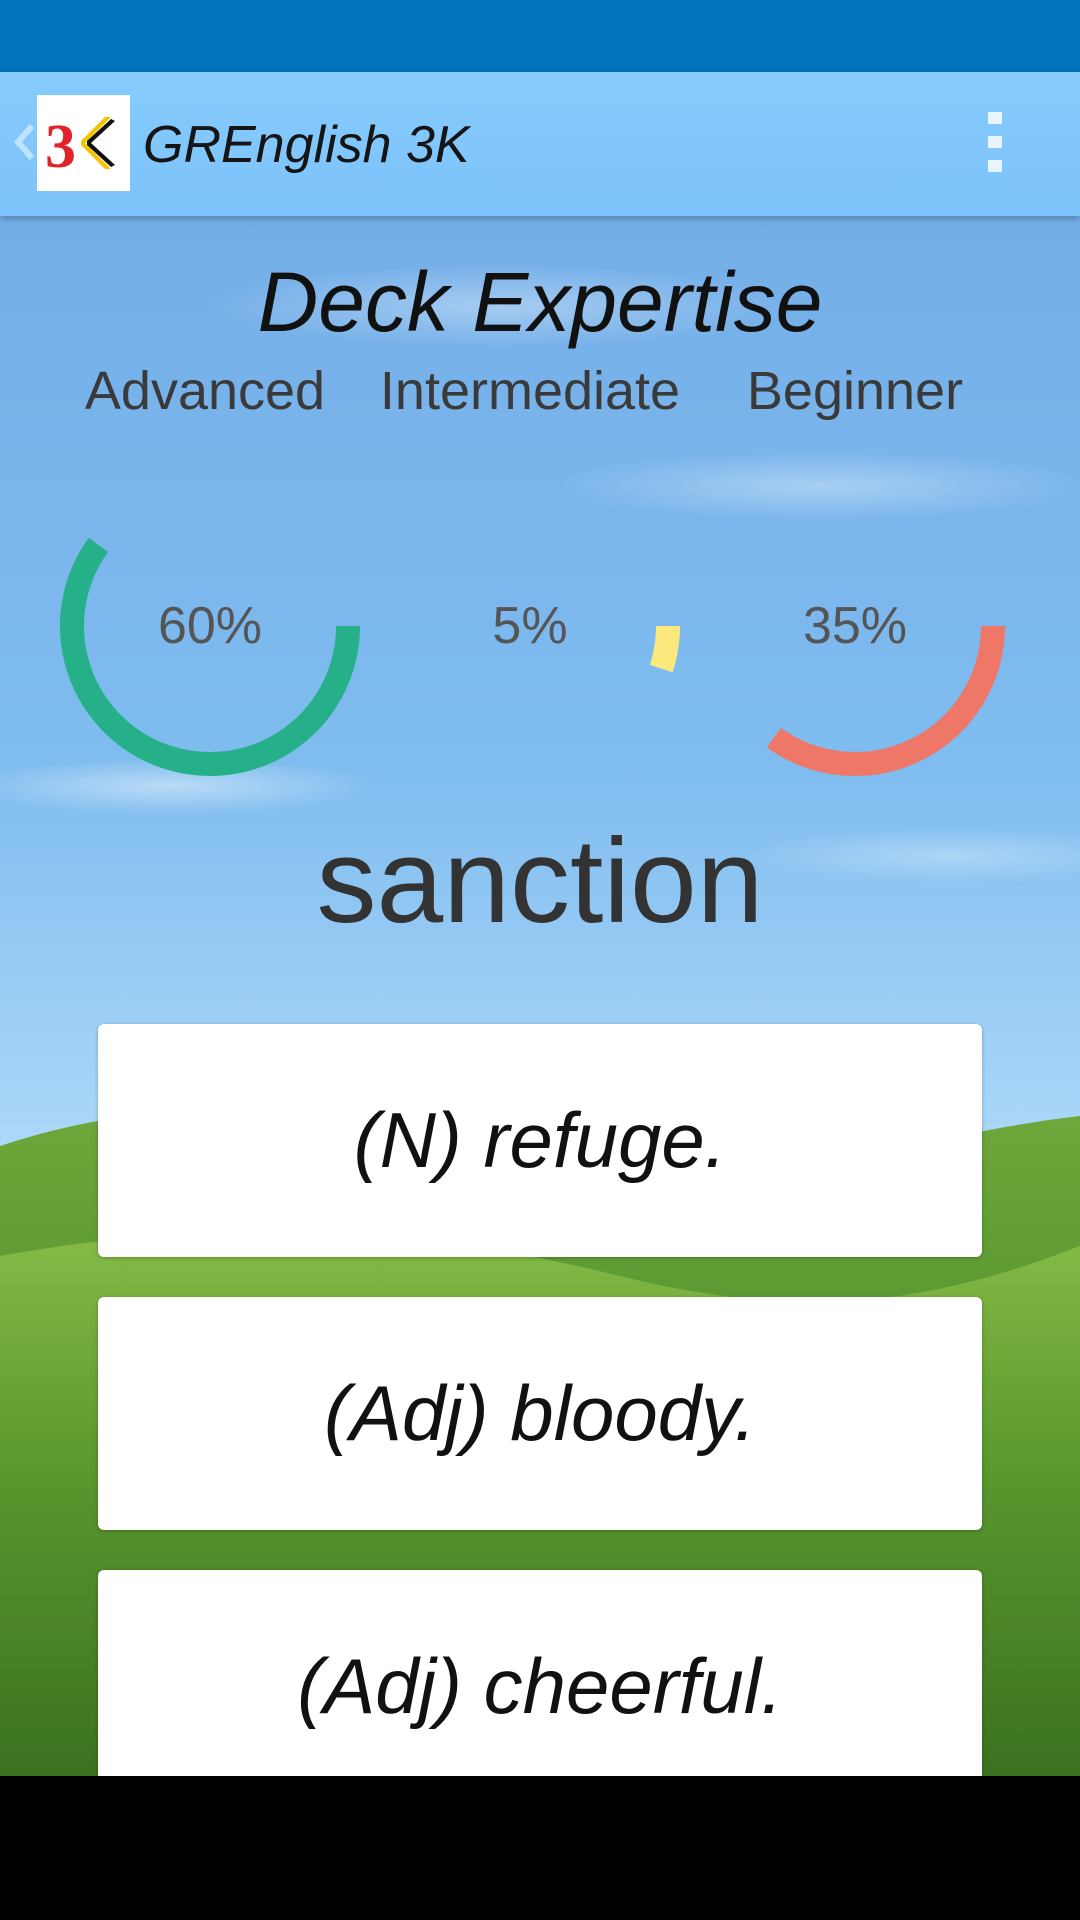  What do you see at coordinates (530, 391) in the screenshot?
I see `level-label-intermediate: Intermediate` at bounding box center [530, 391].